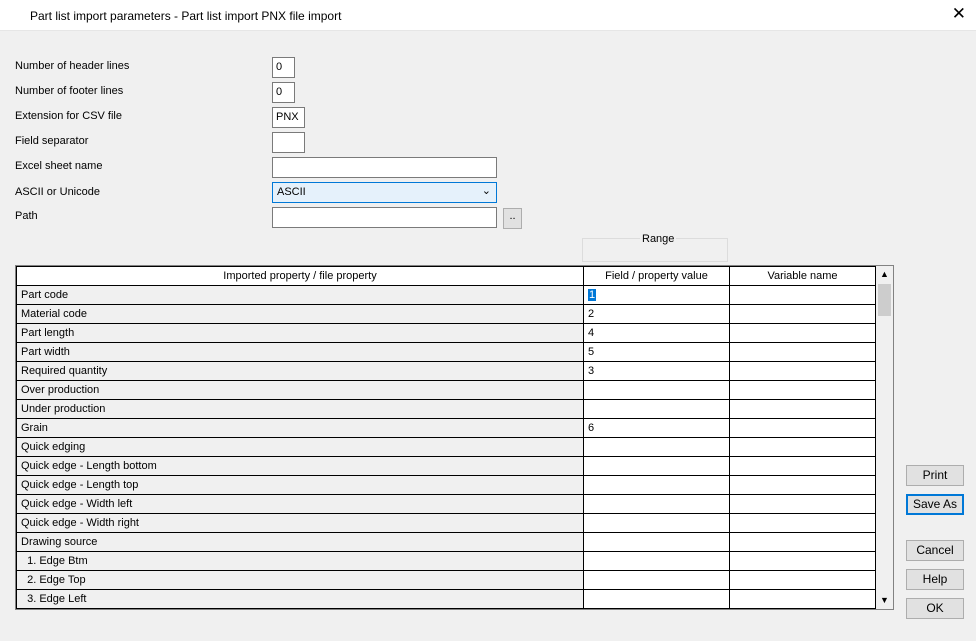  I want to click on chevron-down-icon: ⌄, so click(486, 191).